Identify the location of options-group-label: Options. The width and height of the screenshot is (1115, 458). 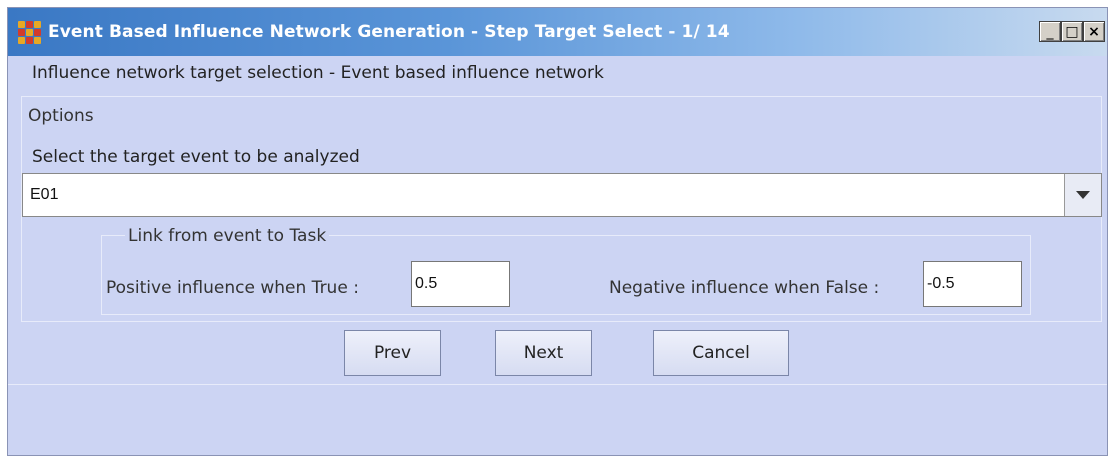
(61, 116).